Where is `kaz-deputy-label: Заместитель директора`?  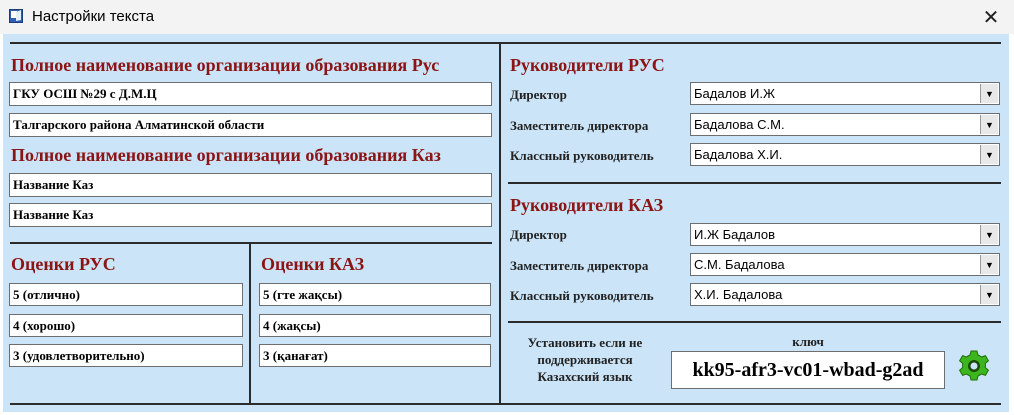
kaz-deputy-label: Заместитель директора is located at coordinates (579, 265).